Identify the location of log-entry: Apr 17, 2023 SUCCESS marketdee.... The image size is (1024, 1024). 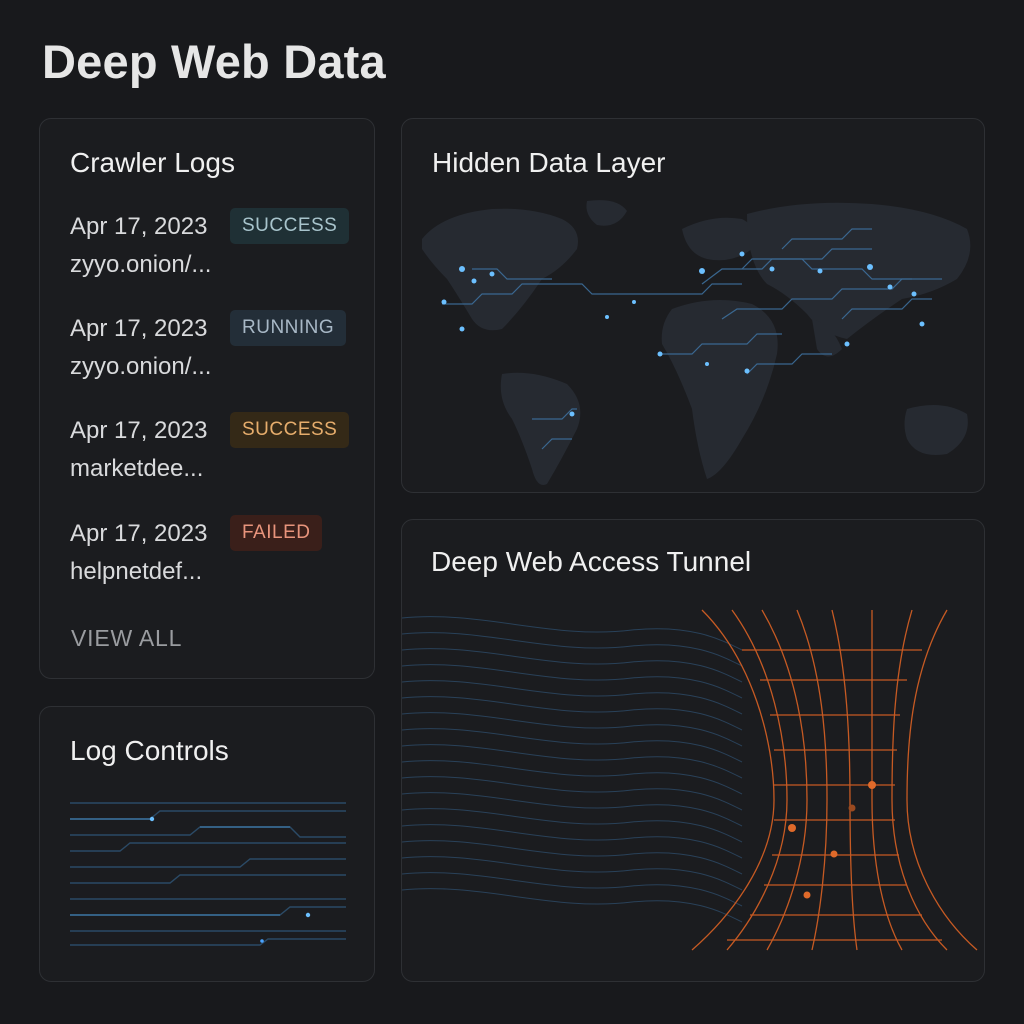
(215, 449).